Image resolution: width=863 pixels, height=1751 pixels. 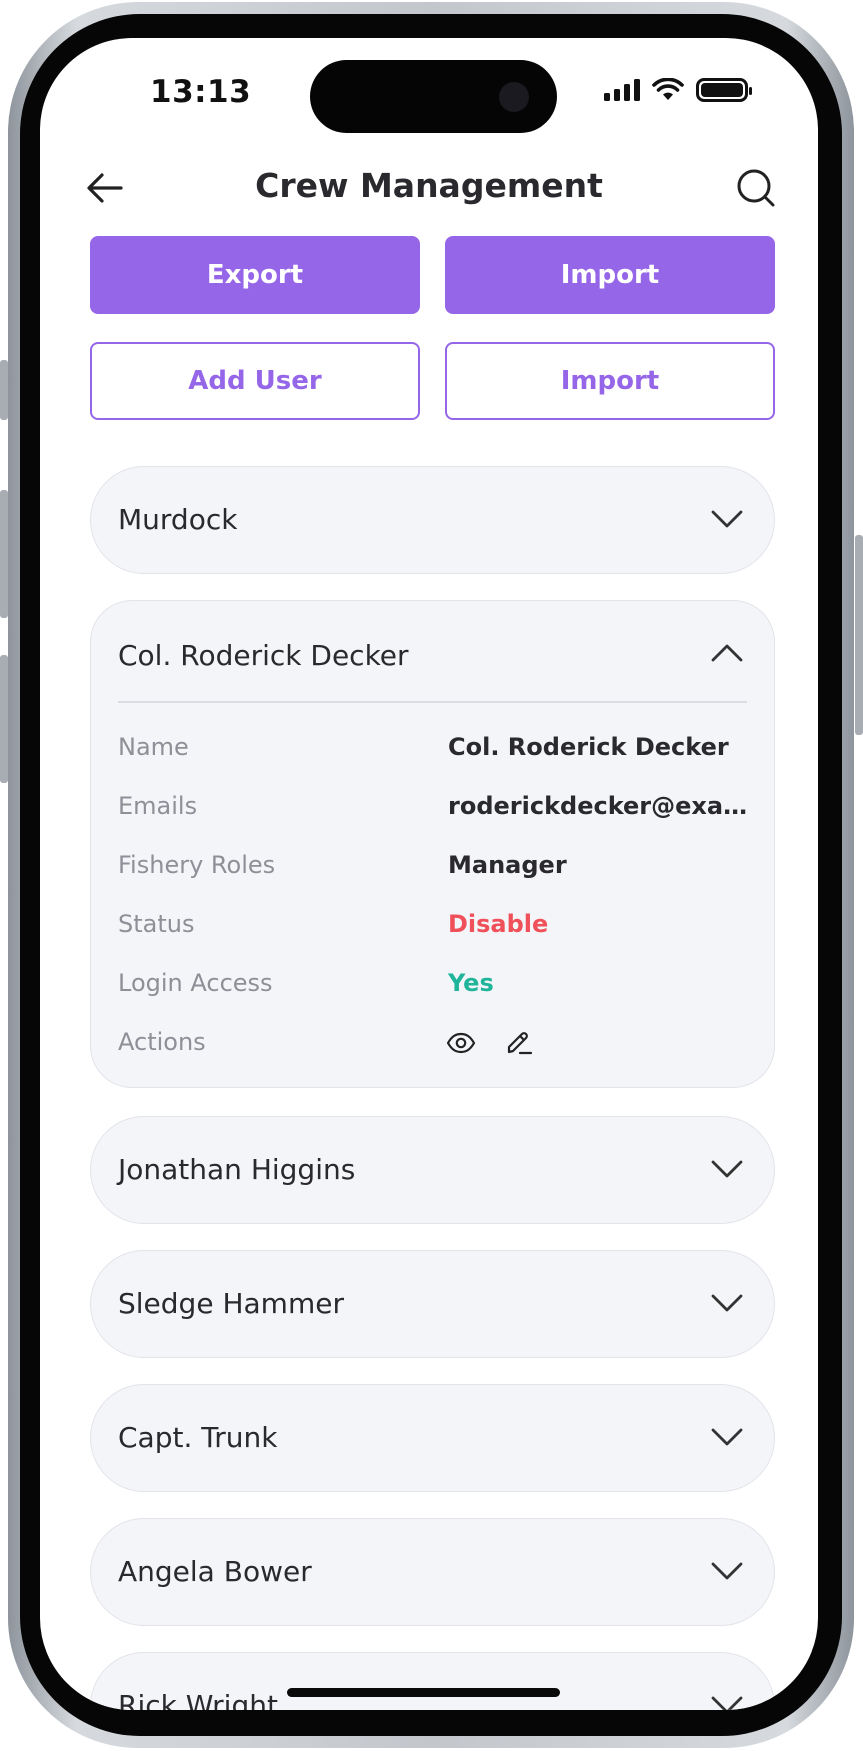 What do you see at coordinates (215, 1571) in the screenshot?
I see `crew-name: Angela Bower` at bounding box center [215, 1571].